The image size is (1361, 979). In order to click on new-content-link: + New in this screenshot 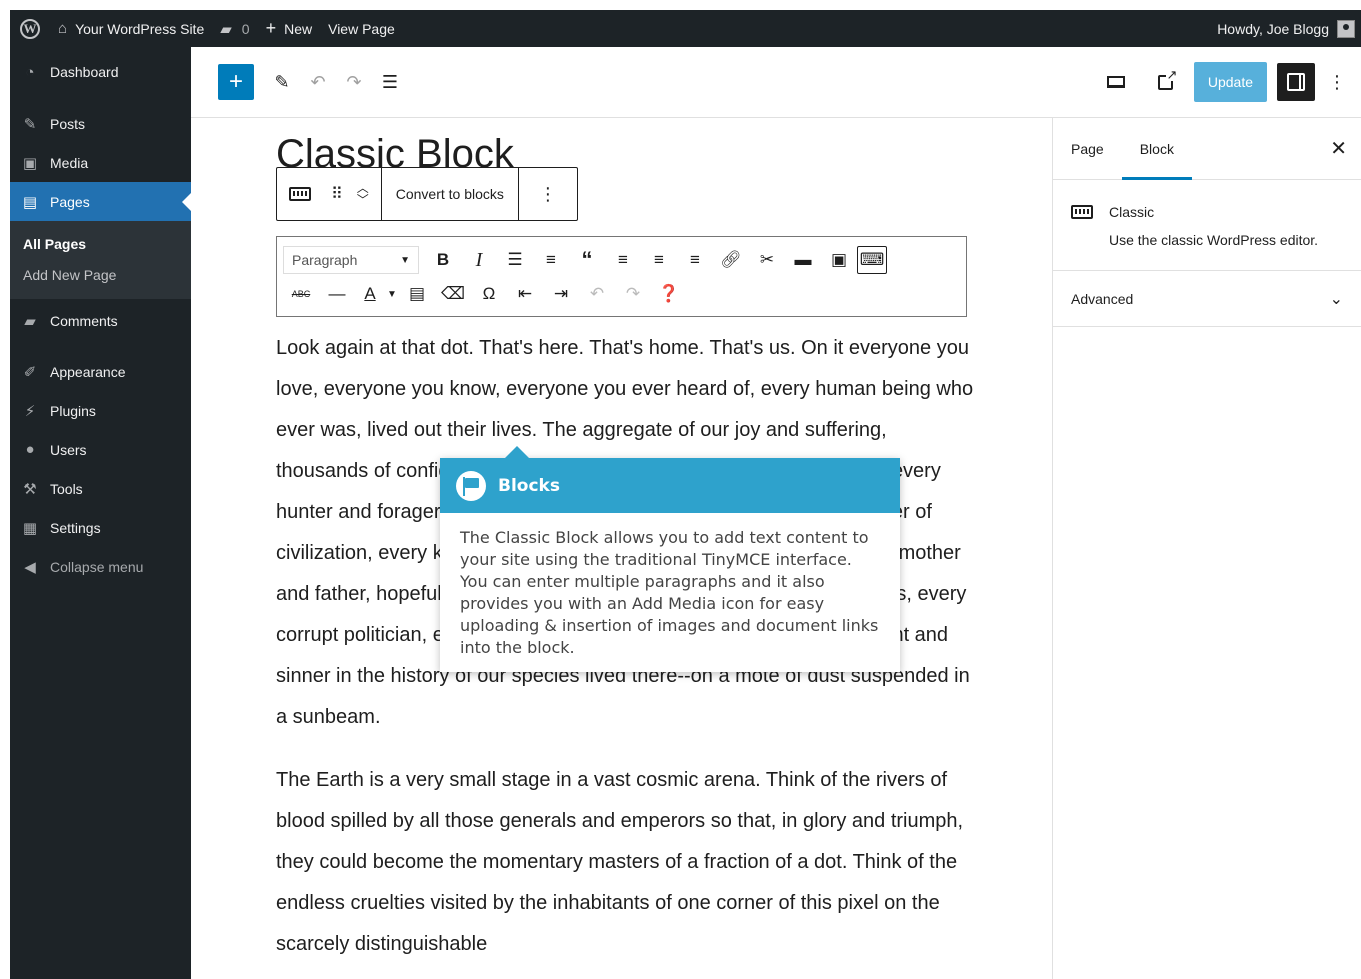, I will do `click(289, 28)`.